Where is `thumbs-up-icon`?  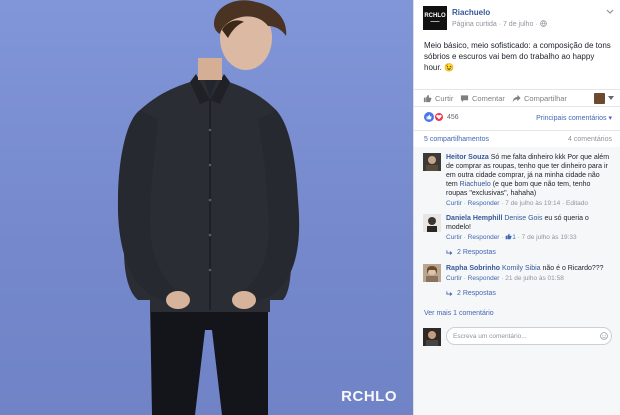
thumbs-up-icon is located at coordinates (427, 98).